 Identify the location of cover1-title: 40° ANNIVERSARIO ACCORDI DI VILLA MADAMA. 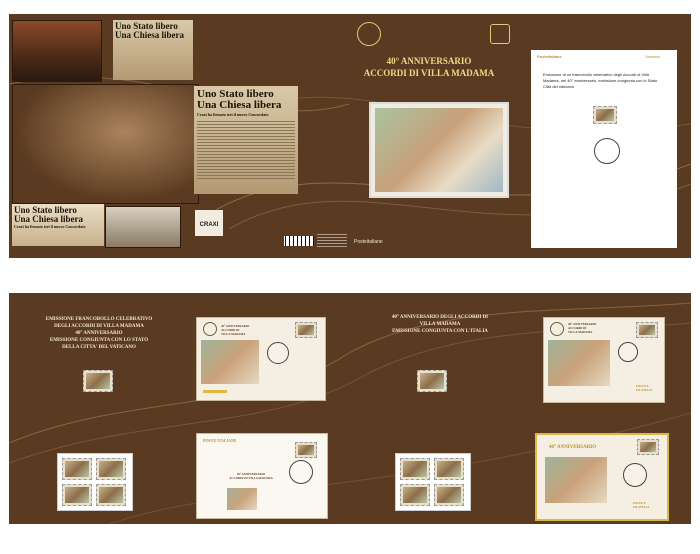
(235, 330).